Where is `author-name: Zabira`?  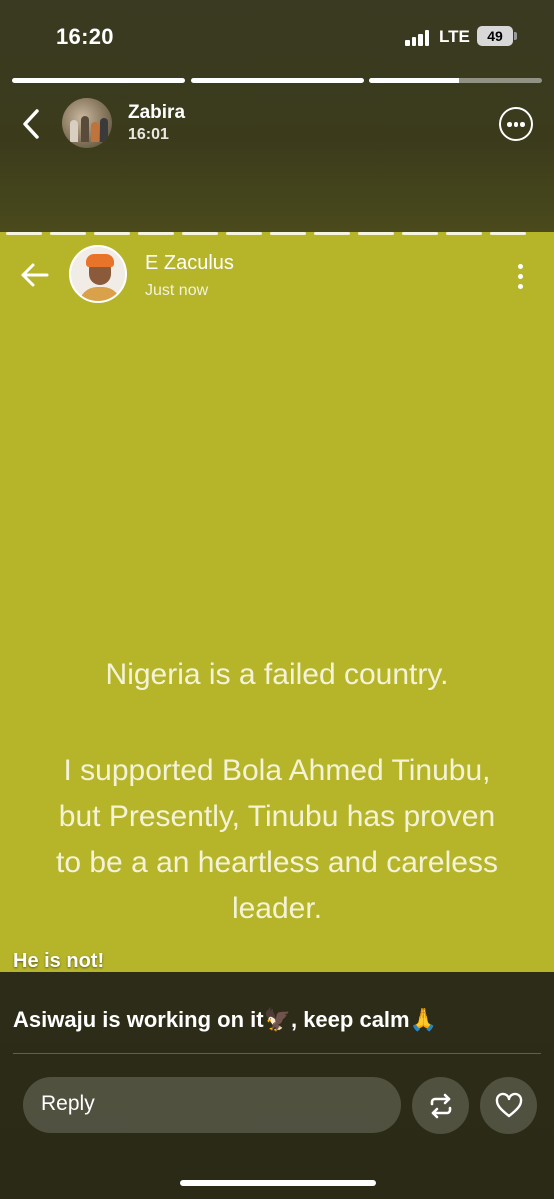
author-name: Zabira is located at coordinates (156, 113).